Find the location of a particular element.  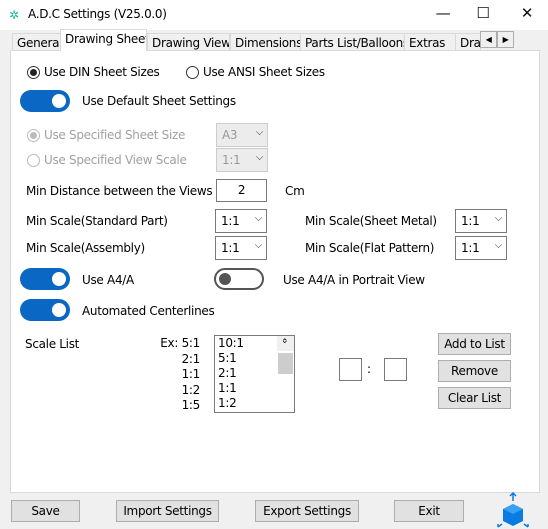

view-scale-select: 1:1 ⌵ is located at coordinates (242, 160).